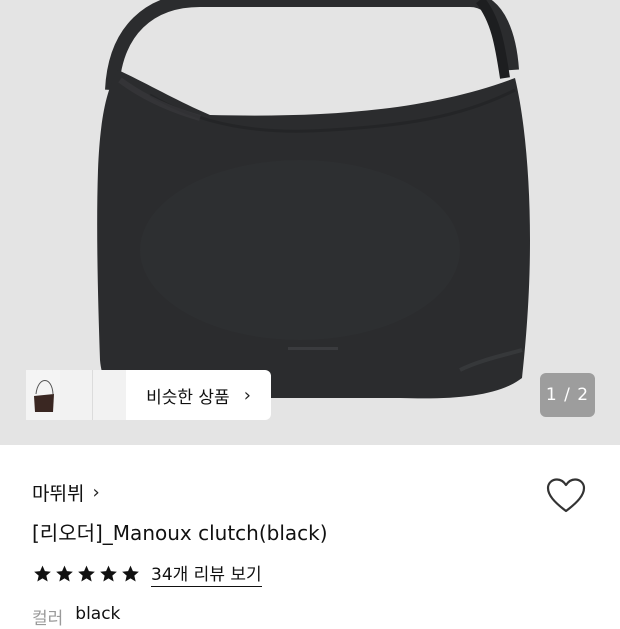  What do you see at coordinates (98, 614) in the screenshot?
I see `color-option-value: black` at bounding box center [98, 614].